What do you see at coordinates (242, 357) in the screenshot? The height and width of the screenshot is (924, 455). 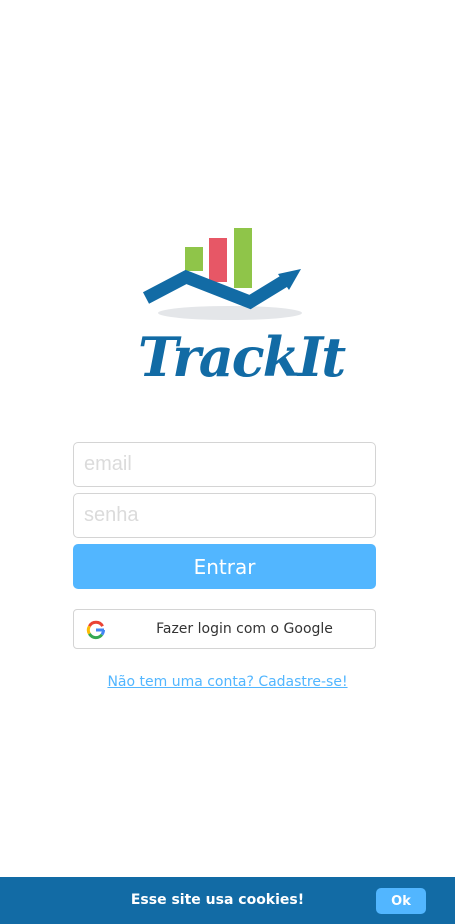 I see `brand-wordmark: TrackIt` at bounding box center [242, 357].